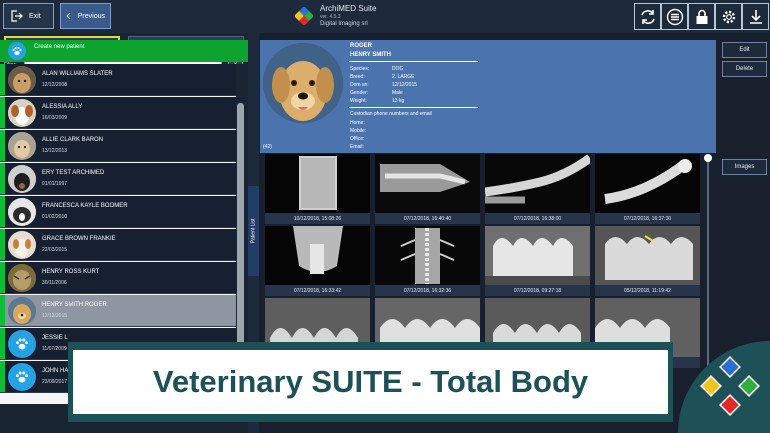 The image size is (770, 433). Describe the element at coordinates (537, 189) in the screenshot. I see `image-thumbnail: 07/12/2018, 16:38:00` at that location.